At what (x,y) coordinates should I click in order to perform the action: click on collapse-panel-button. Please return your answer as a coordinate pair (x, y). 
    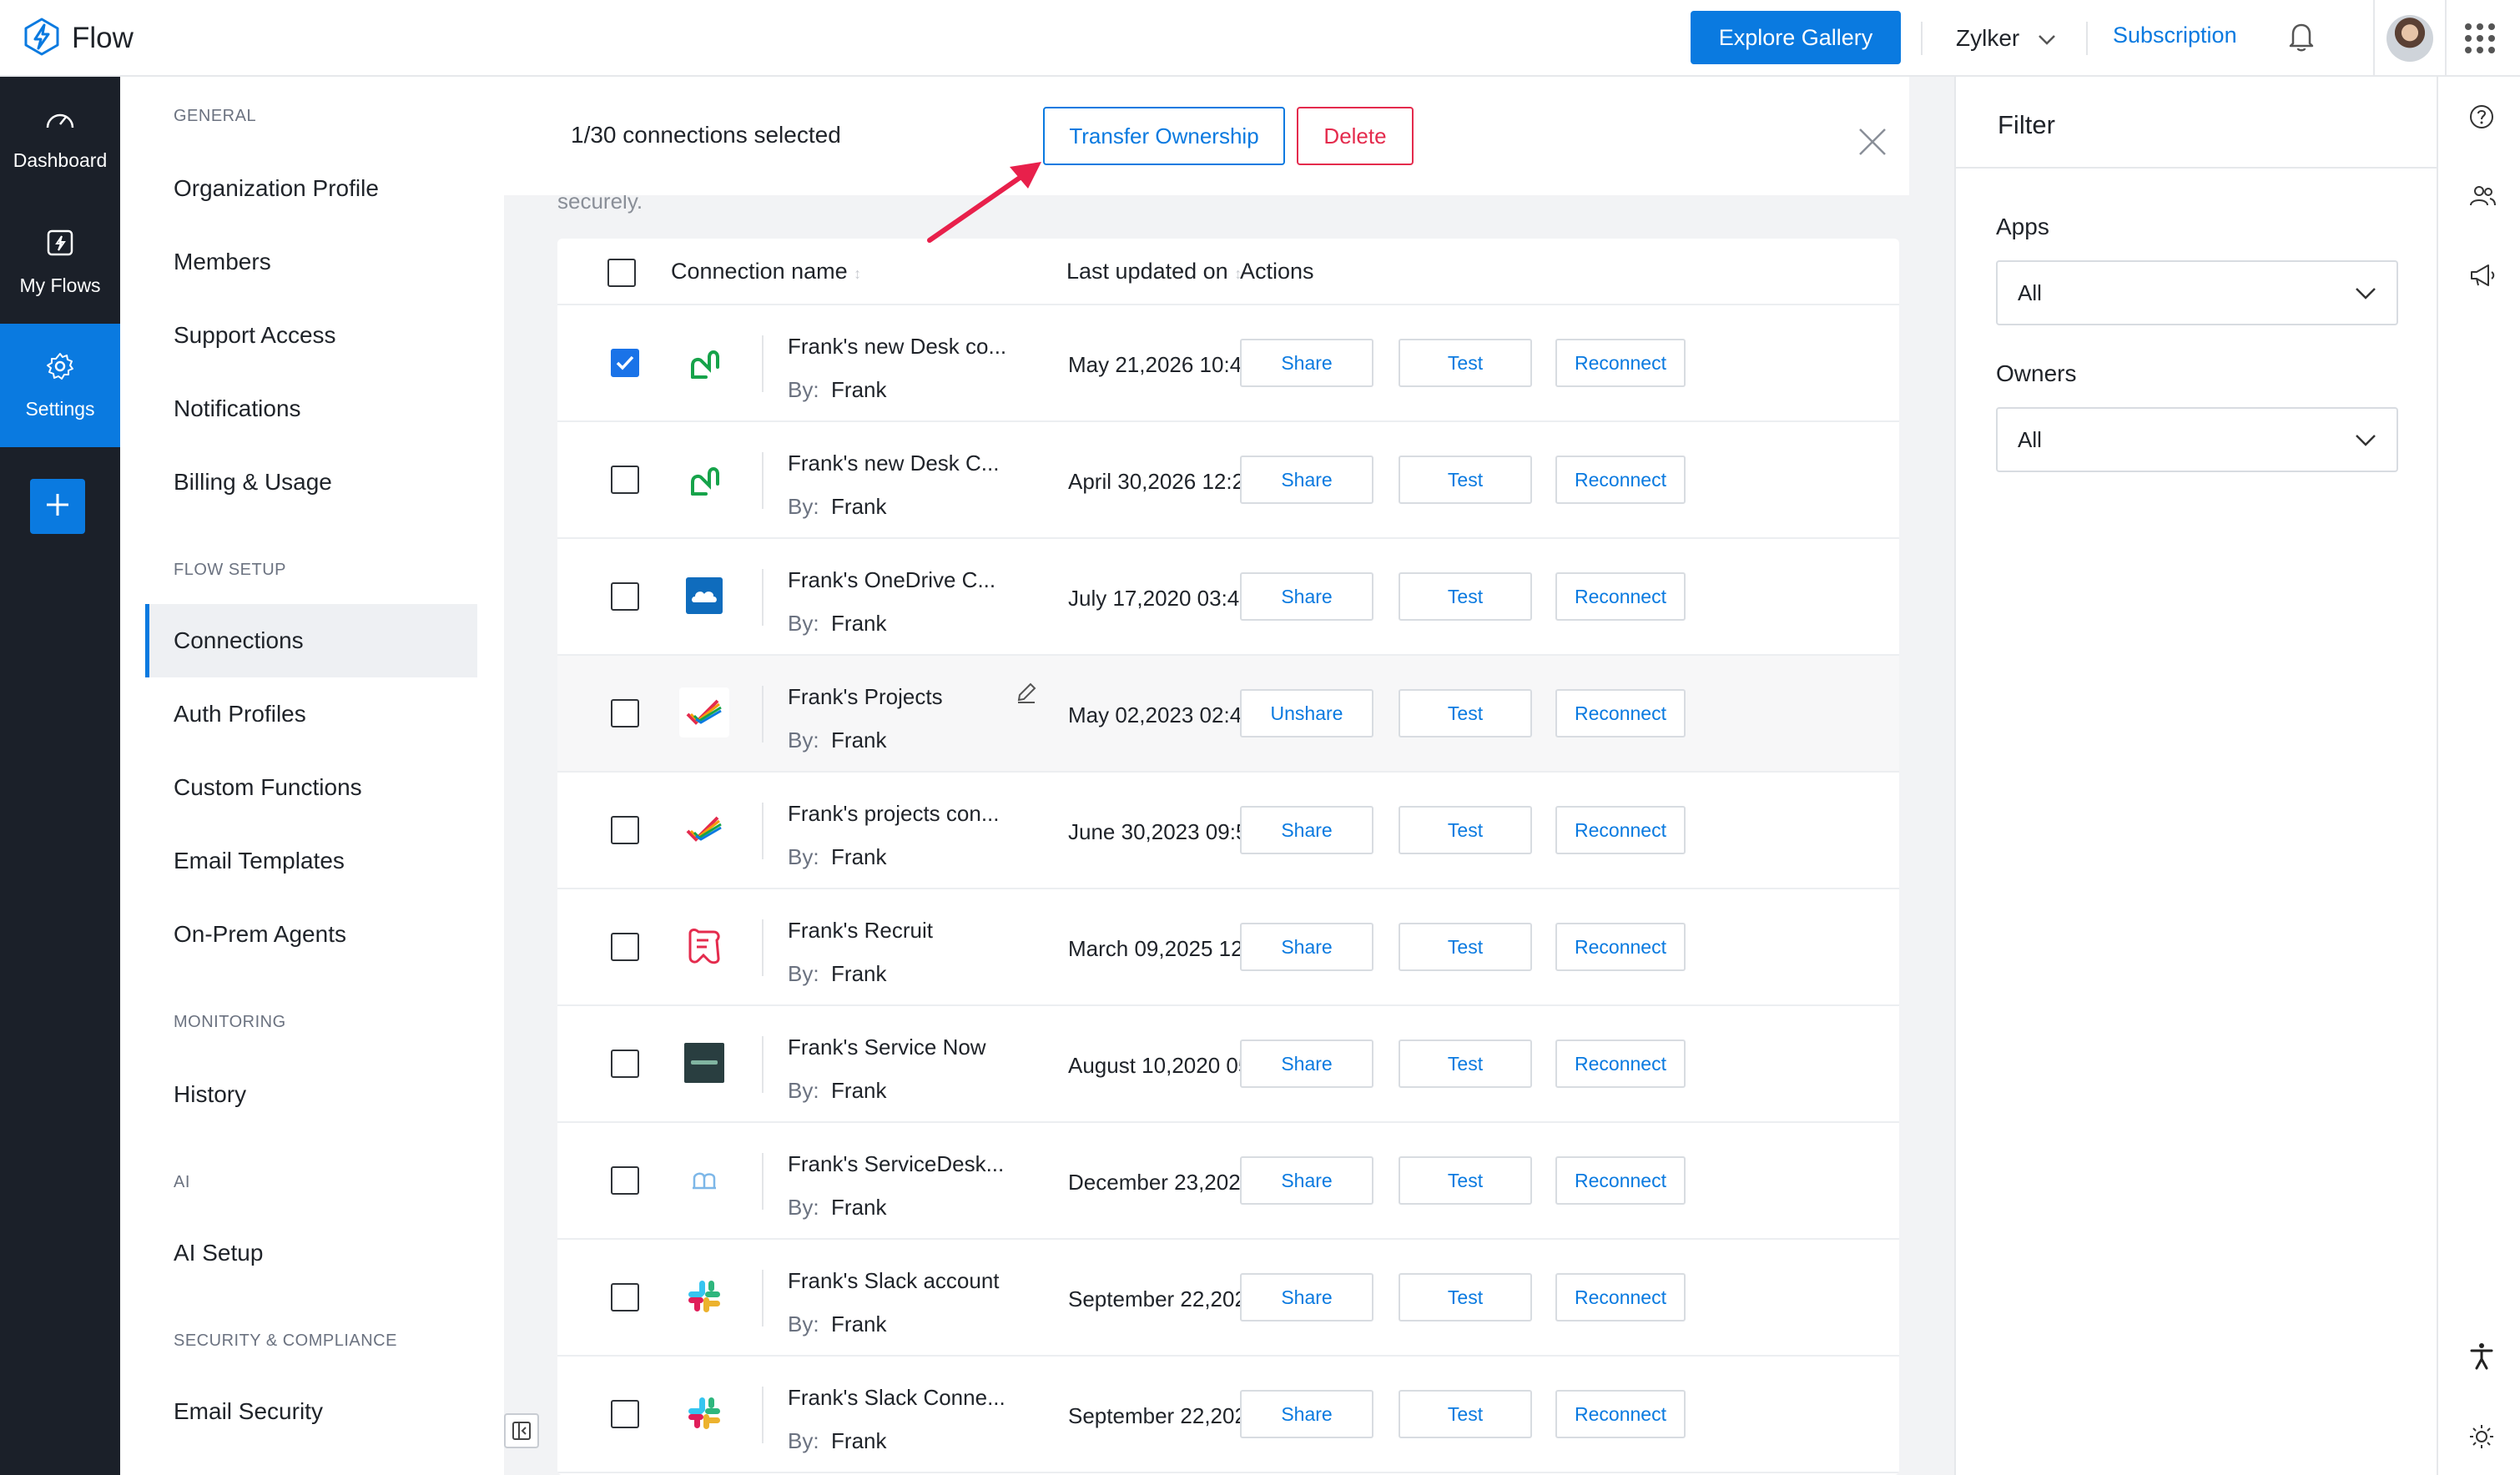
    Looking at the image, I should click on (521, 1430).